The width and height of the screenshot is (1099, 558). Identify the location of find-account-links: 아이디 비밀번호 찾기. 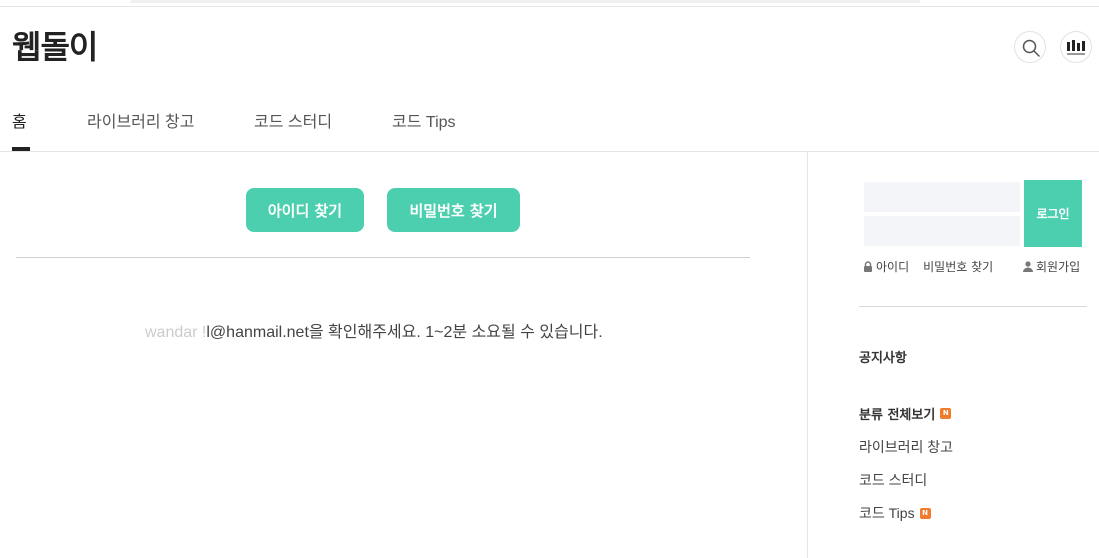
(928, 266).